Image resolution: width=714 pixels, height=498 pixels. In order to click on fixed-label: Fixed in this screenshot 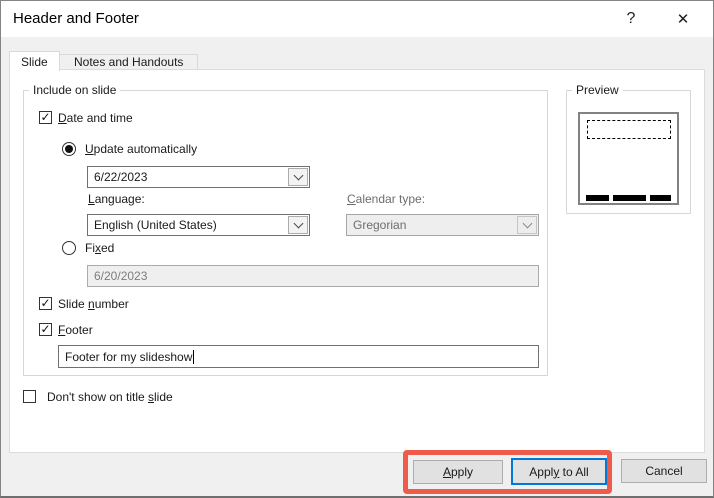, I will do `click(99, 248)`.